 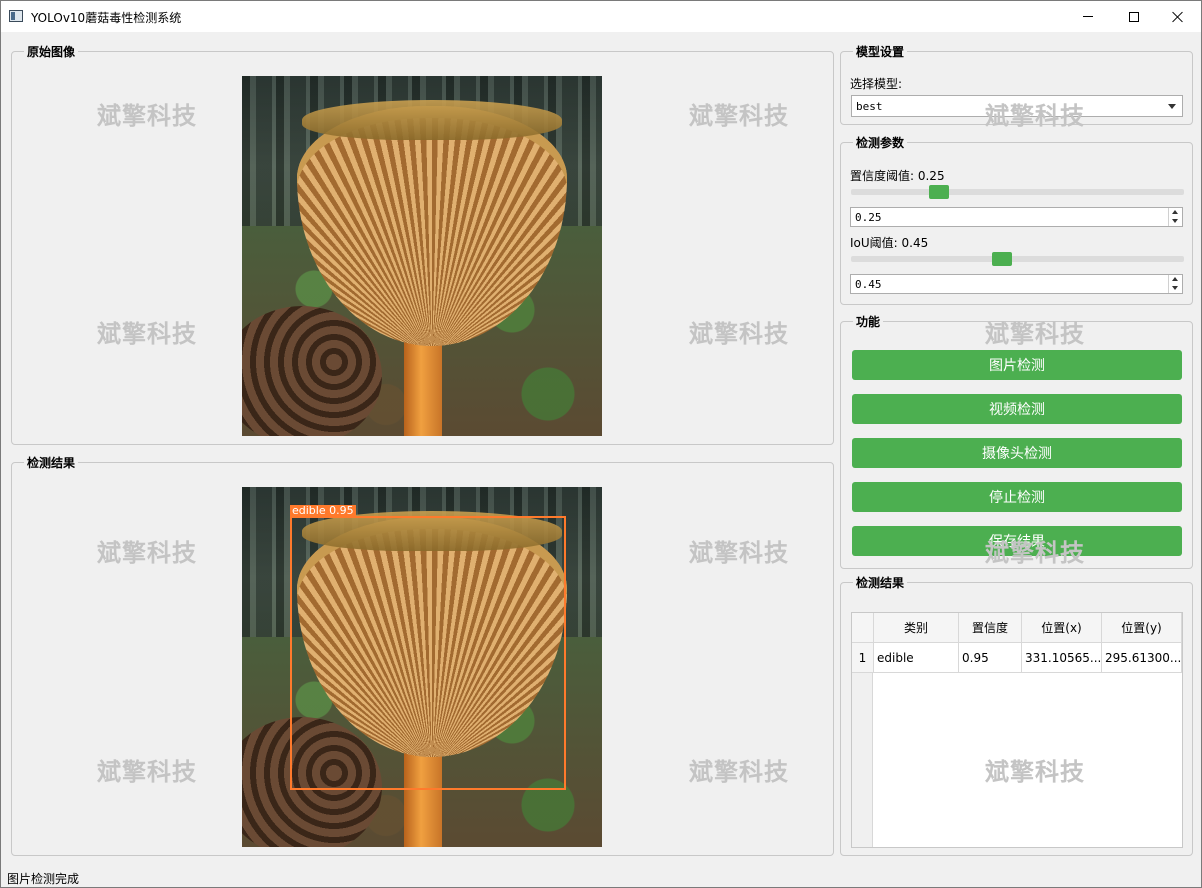 What do you see at coordinates (990, 658) in the screenshot?
I see `table-cell-confidence: 0.95` at bounding box center [990, 658].